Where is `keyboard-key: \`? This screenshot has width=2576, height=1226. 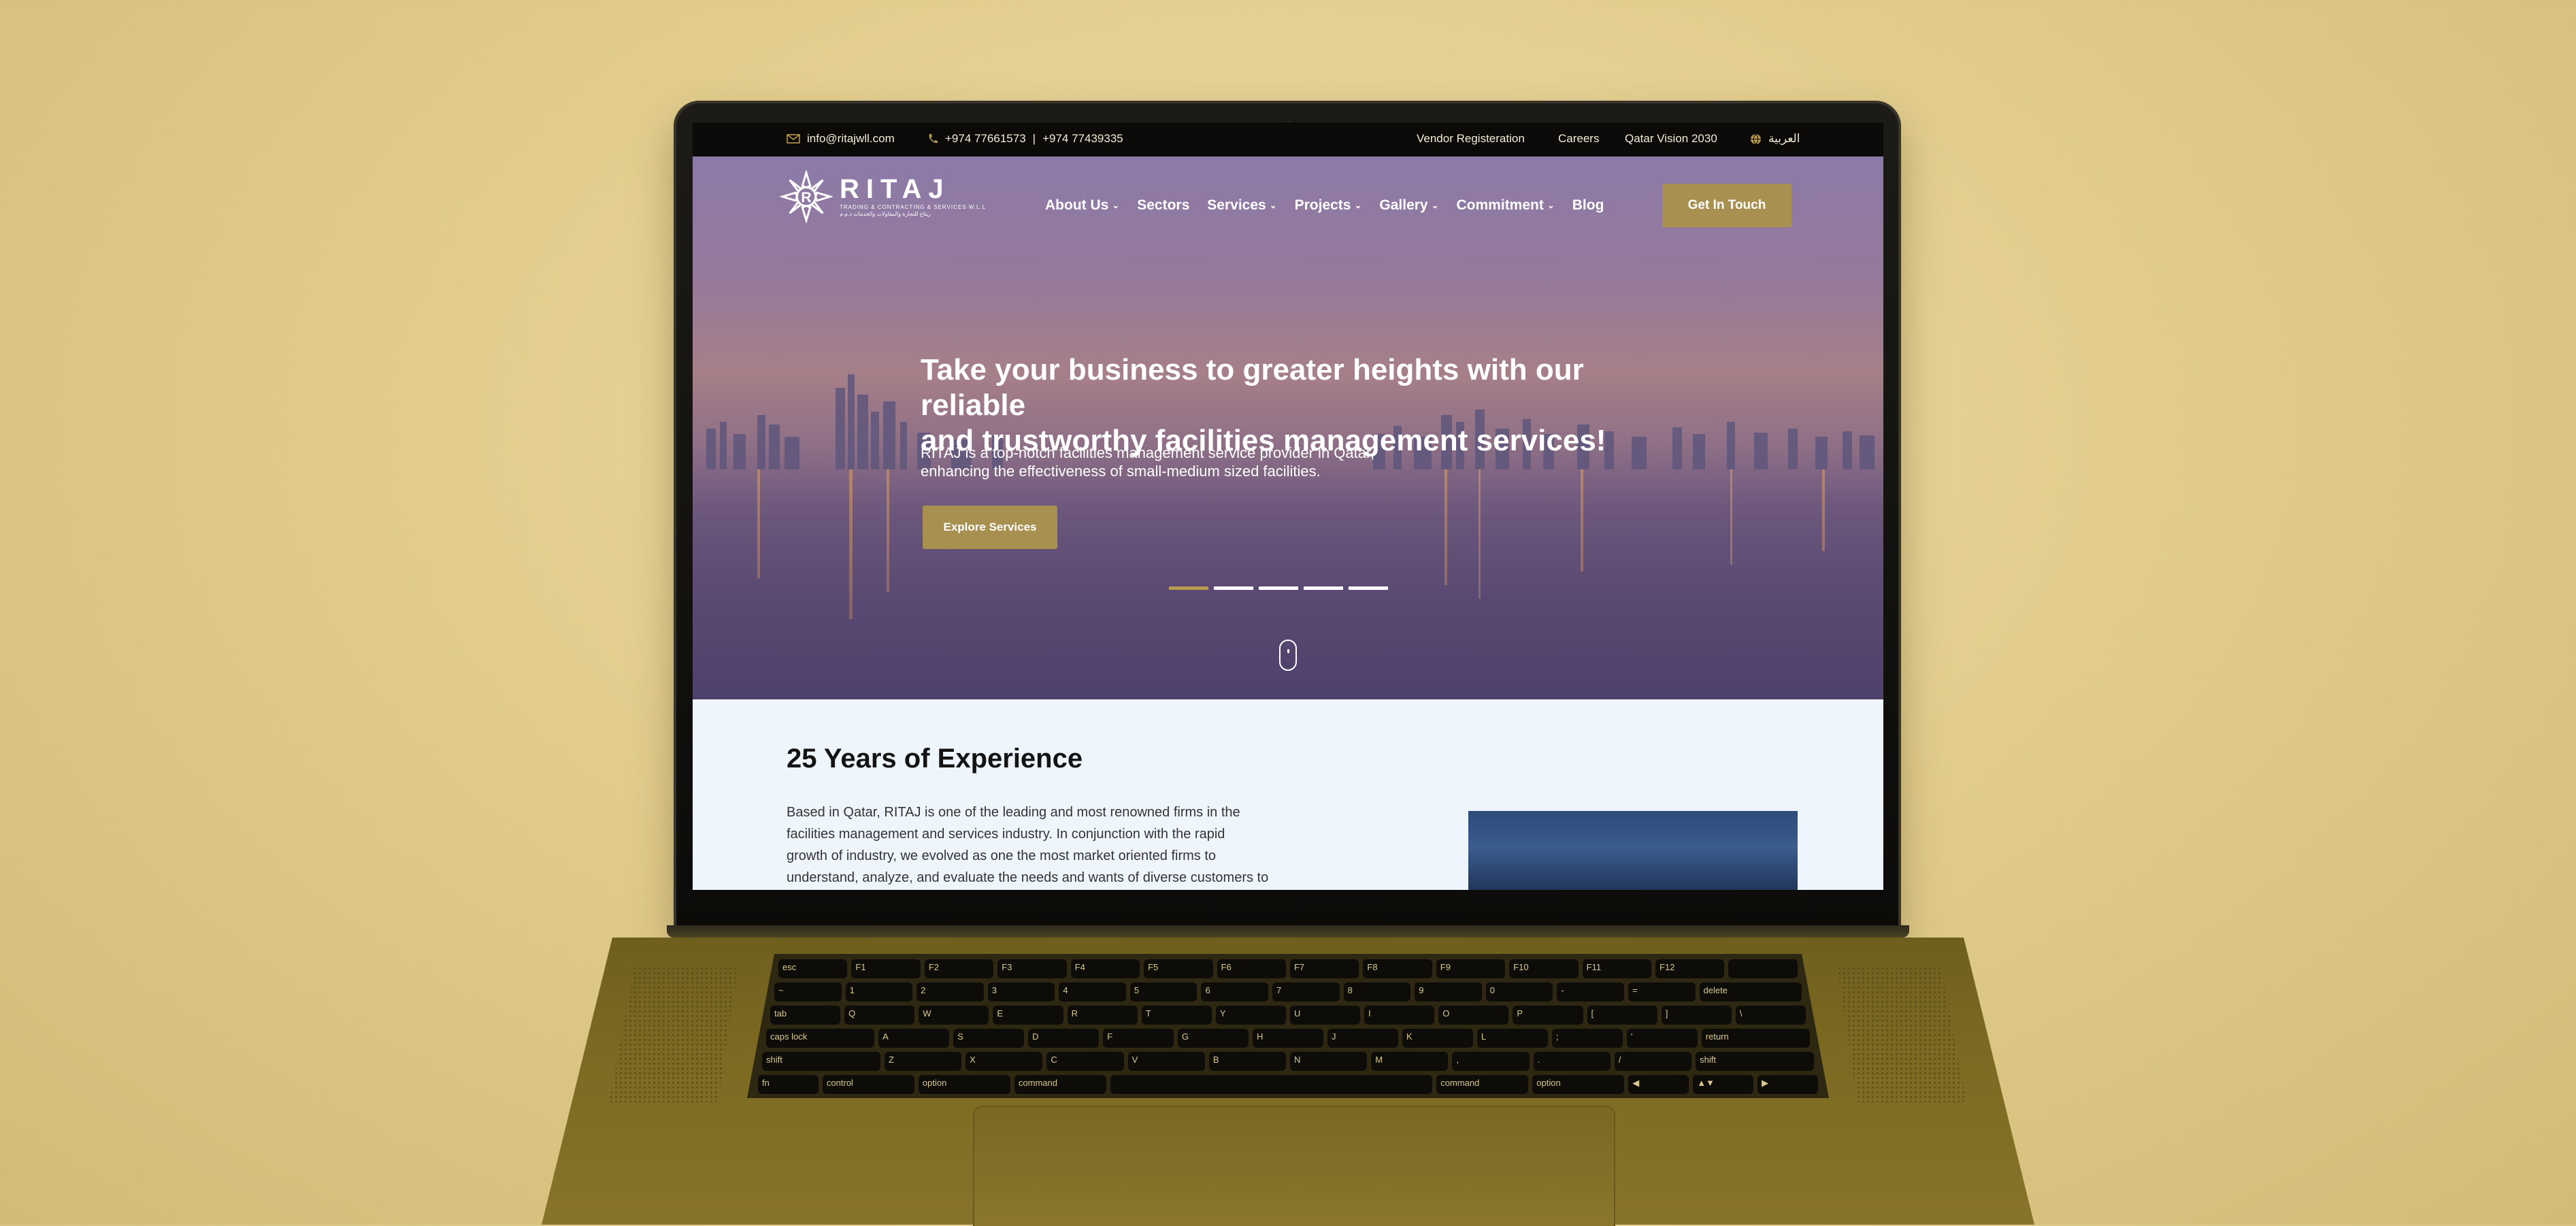
keyboard-key: \ is located at coordinates (1771, 1015).